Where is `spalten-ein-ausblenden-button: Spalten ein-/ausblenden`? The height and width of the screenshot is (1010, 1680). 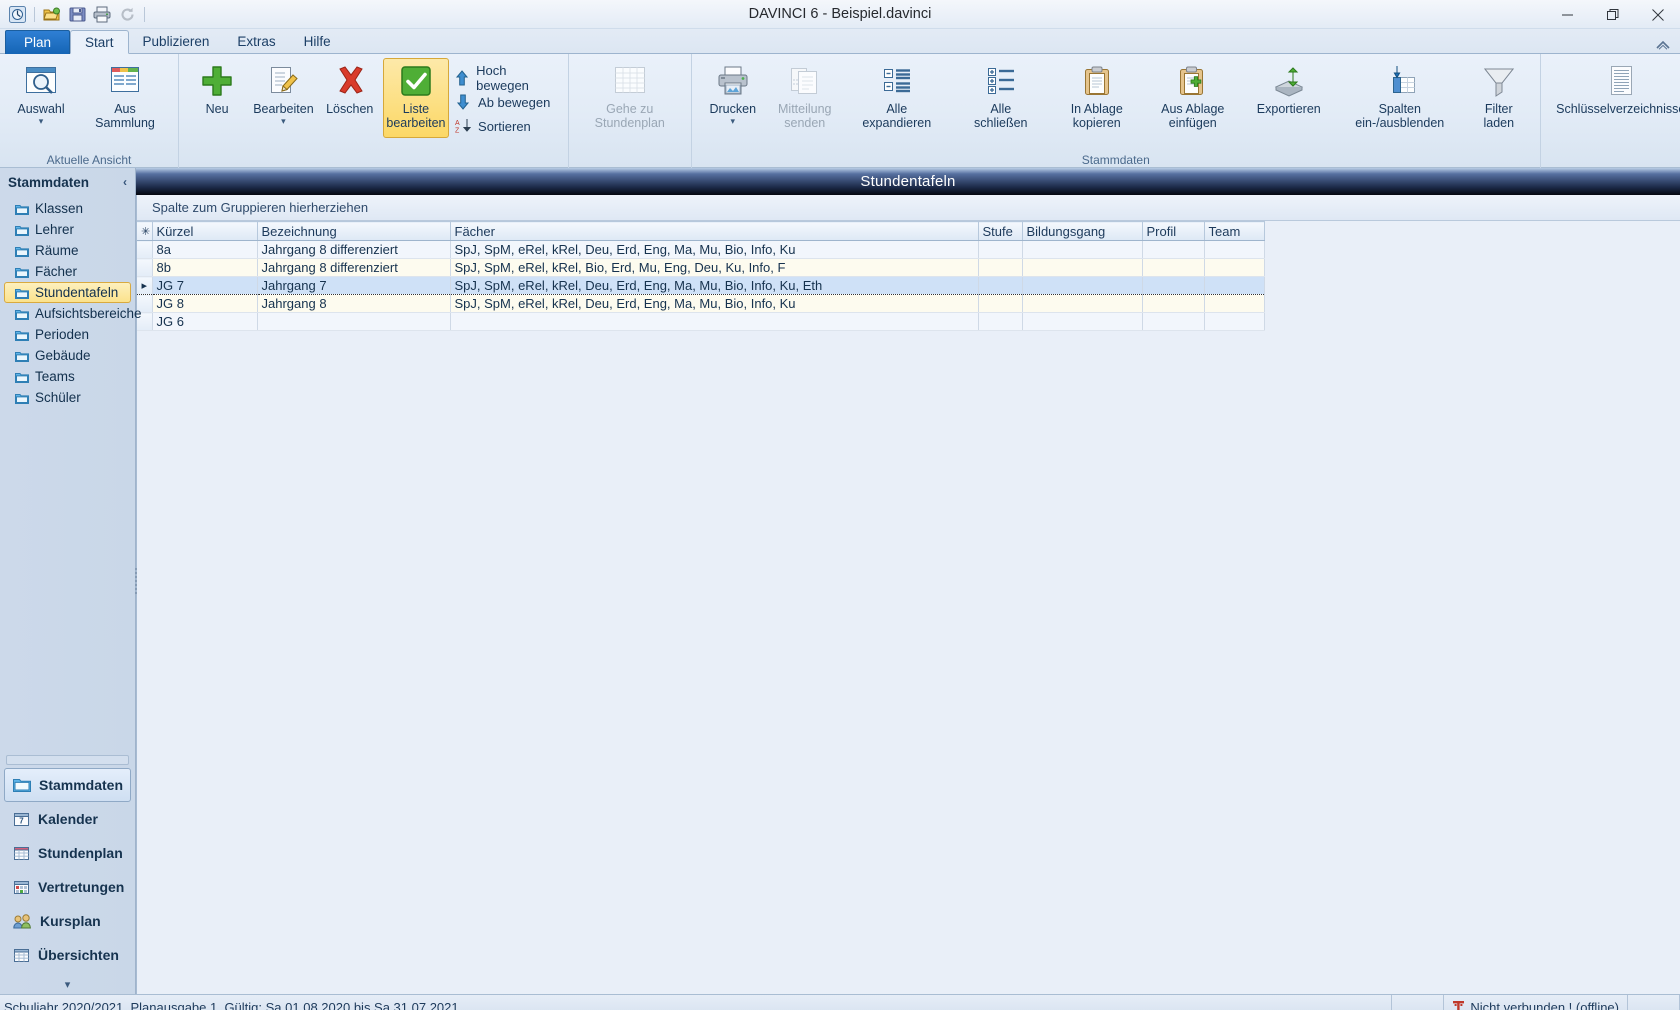
spalten-ein-ausblenden-button: Spalten ein-/ausblenden is located at coordinates (1400, 98).